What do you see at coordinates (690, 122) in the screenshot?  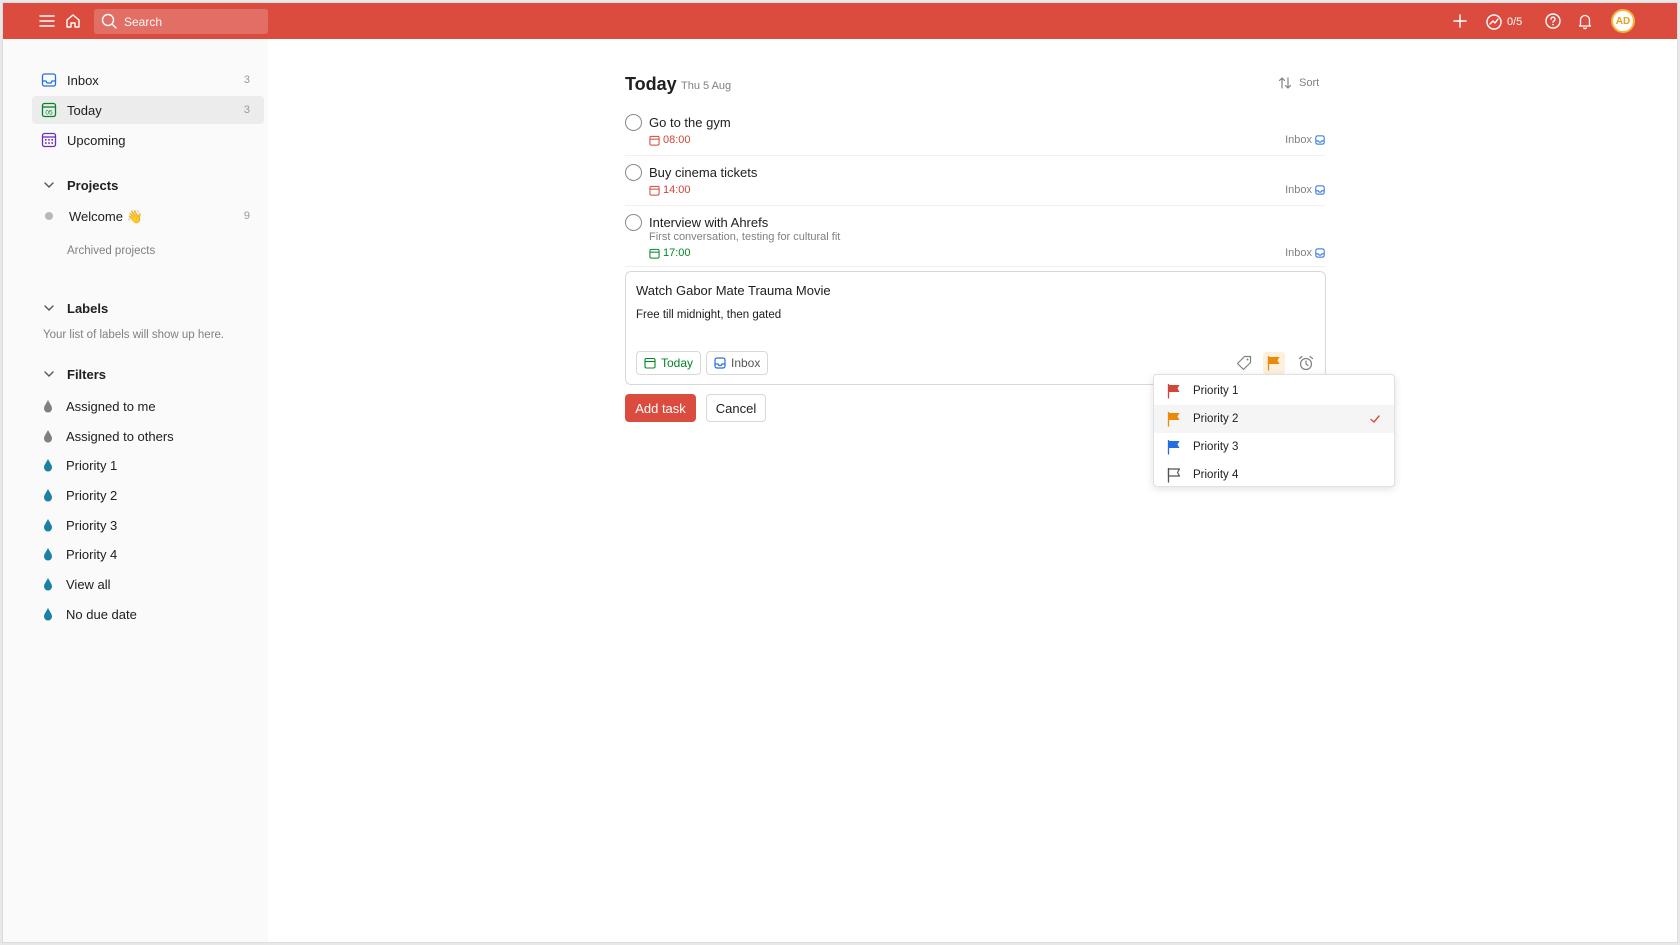 I see `task-name: Go to the gym` at bounding box center [690, 122].